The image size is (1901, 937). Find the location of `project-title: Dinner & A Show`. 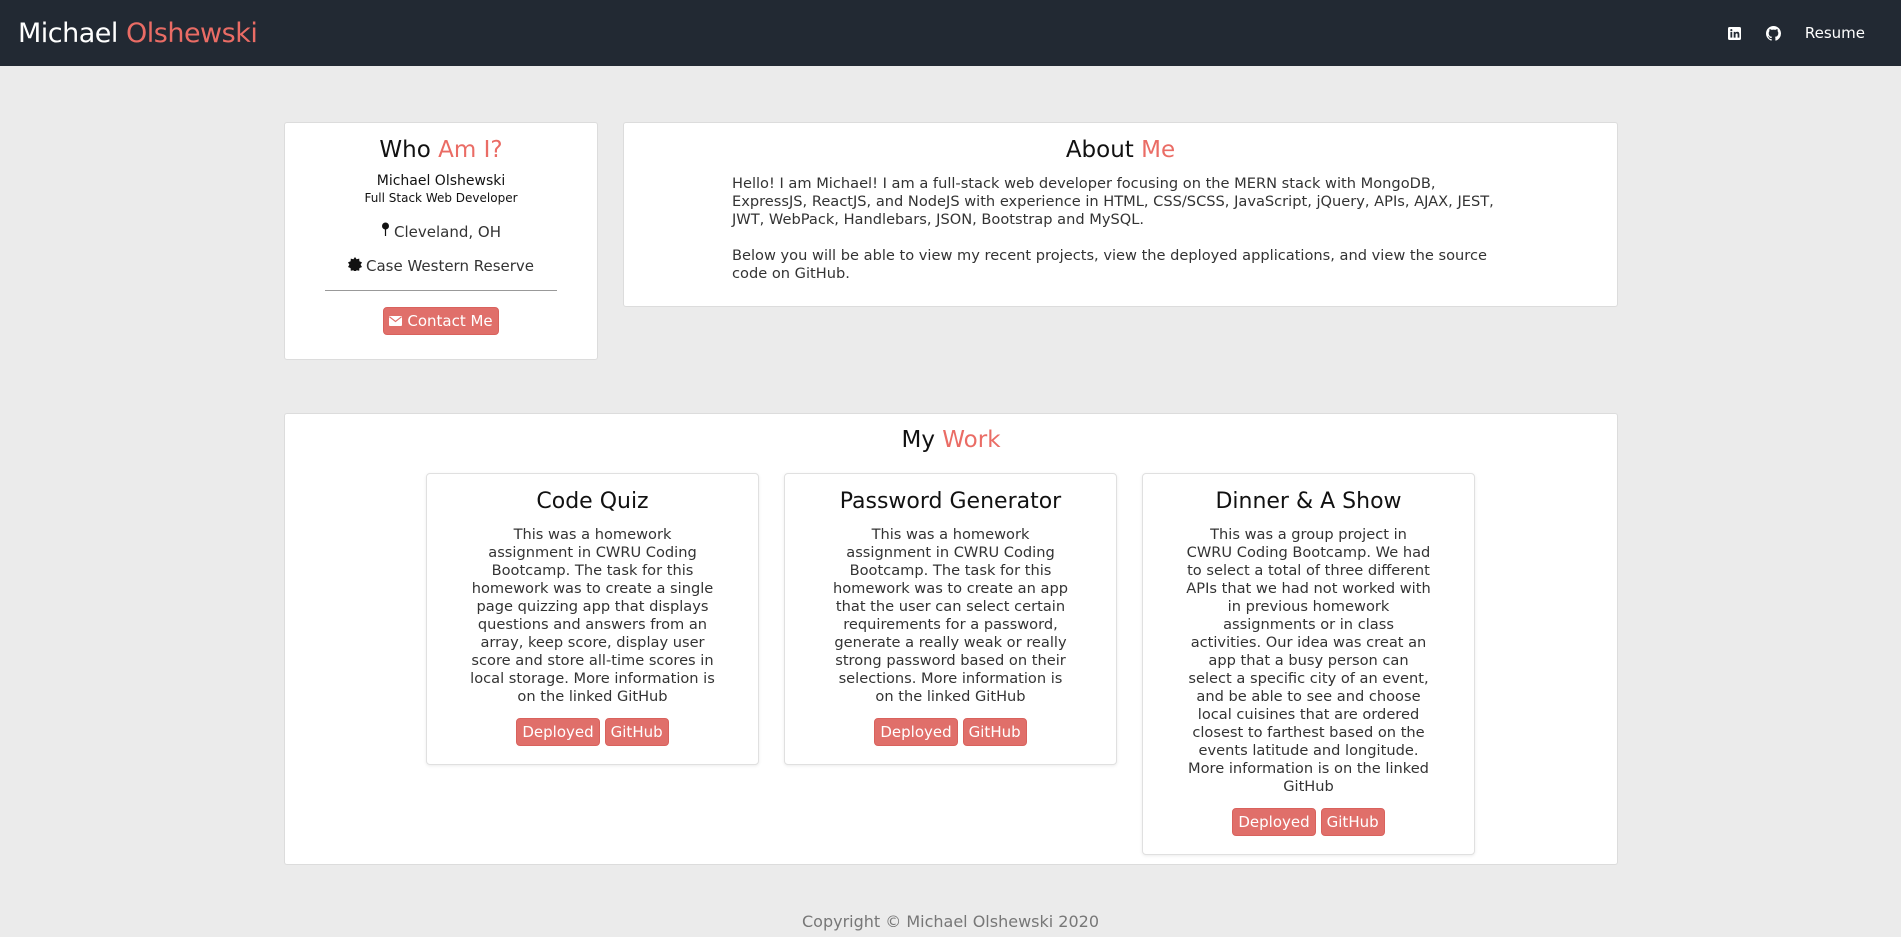

project-title: Dinner & A Show is located at coordinates (1308, 501).